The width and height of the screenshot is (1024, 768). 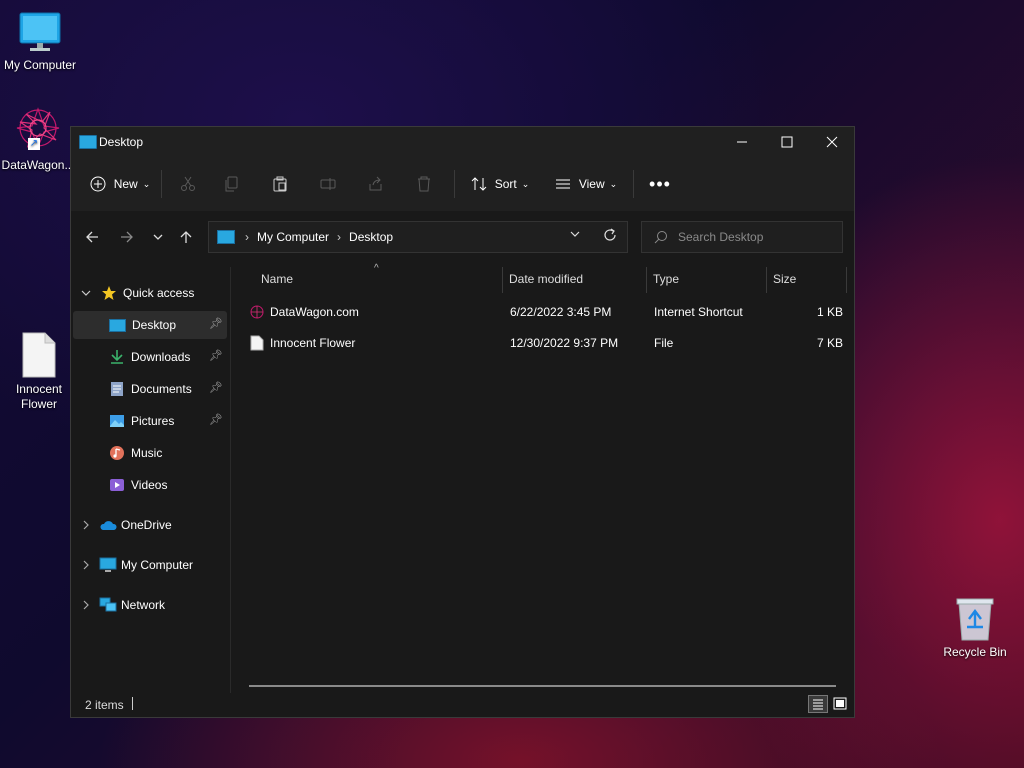 What do you see at coordinates (159, 293) in the screenshot?
I see `sidebar-label: Quick access` at bounding box center [159, 293].